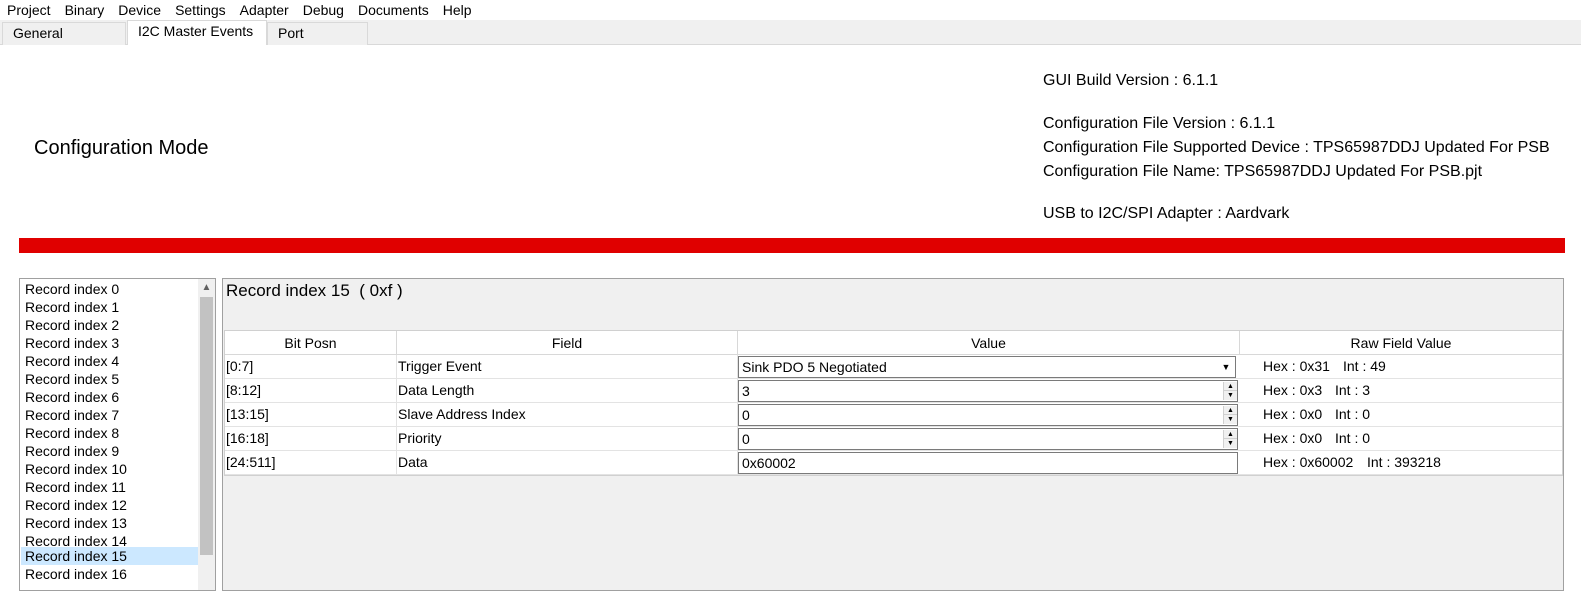 This screenshot has height=591, width=1581. I want to click on bit-posn-cell: [0:7], so click(311, 367).